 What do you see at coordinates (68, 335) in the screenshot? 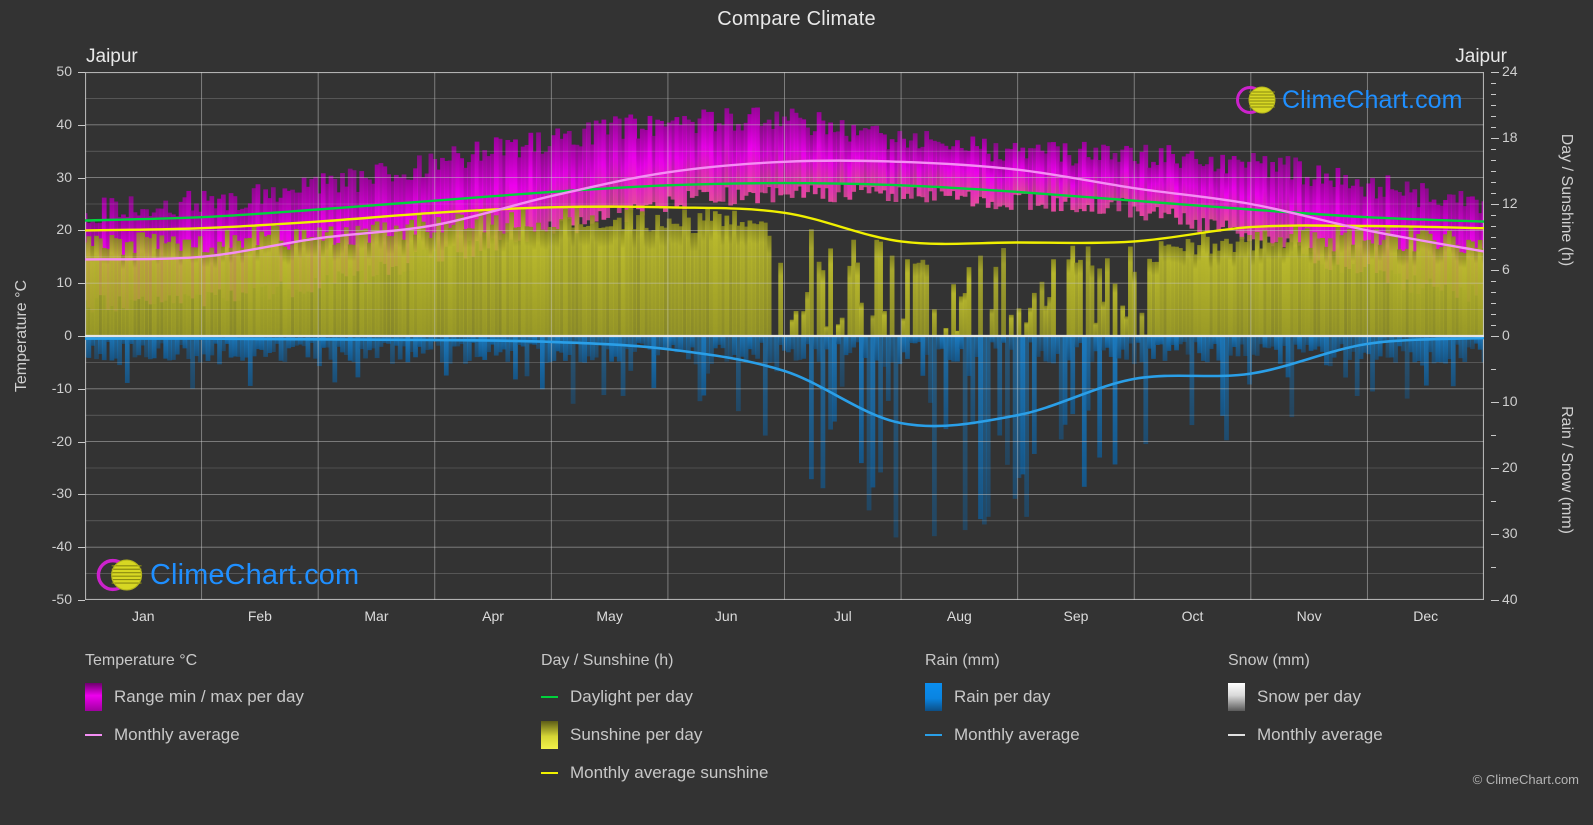
I see `y-axis-left-tick: 0` at bounding box center [68, 335].